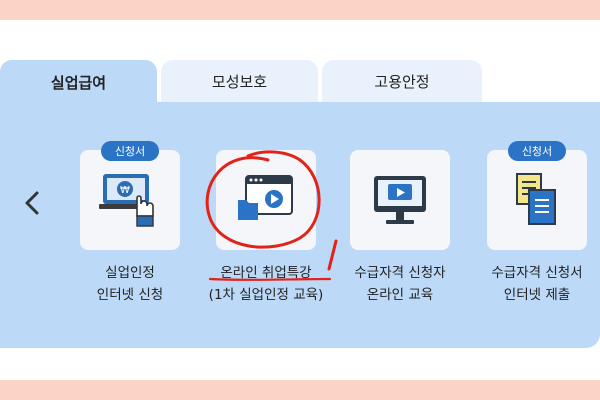  I want to click on tab-bar: 실업급여 모성보호 고용안정, so click(300, 82).